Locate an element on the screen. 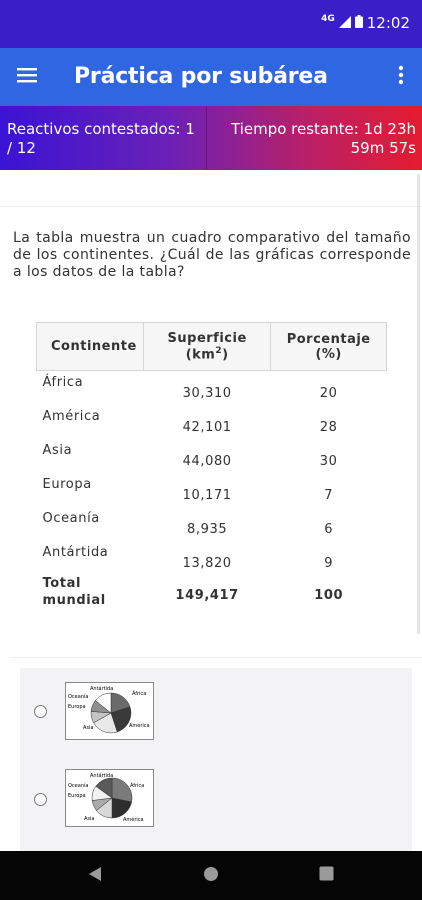 Image resolution: width=422 pixels, height=900 pixels. total-label-line1: Total is located at coordinates (62, 583).